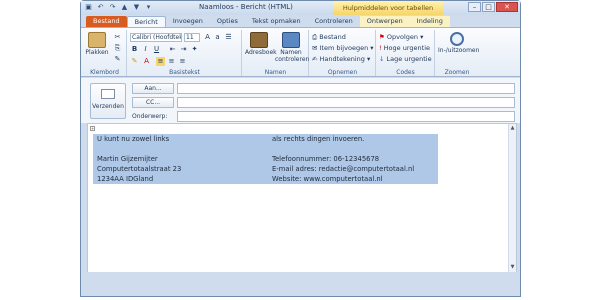 The width and height of the screenshot is (612, 300). What do you see at coordinates (134, 49) in the screenshot?
I see `bold-icon: B` at bounding box center [134, 49].